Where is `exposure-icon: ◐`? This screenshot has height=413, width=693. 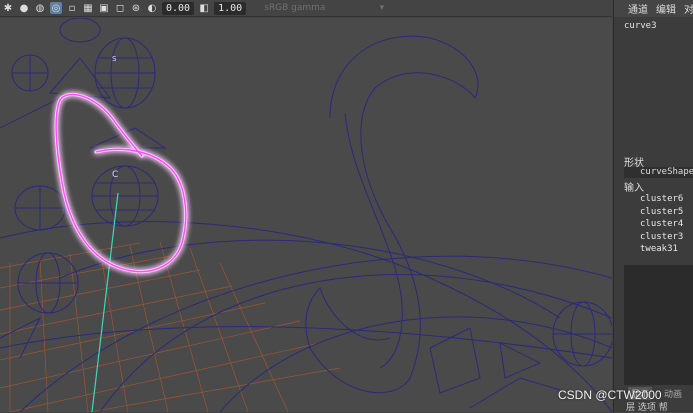 exposure-icon: ◐ is located at coordinates (152, 8).